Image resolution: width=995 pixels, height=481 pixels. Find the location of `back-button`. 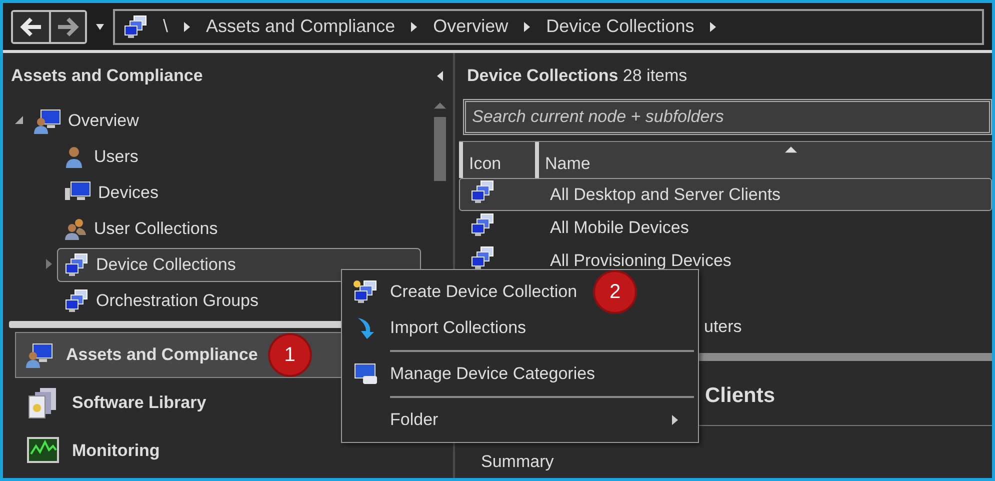

back-button is located at coordinates (31, 27).